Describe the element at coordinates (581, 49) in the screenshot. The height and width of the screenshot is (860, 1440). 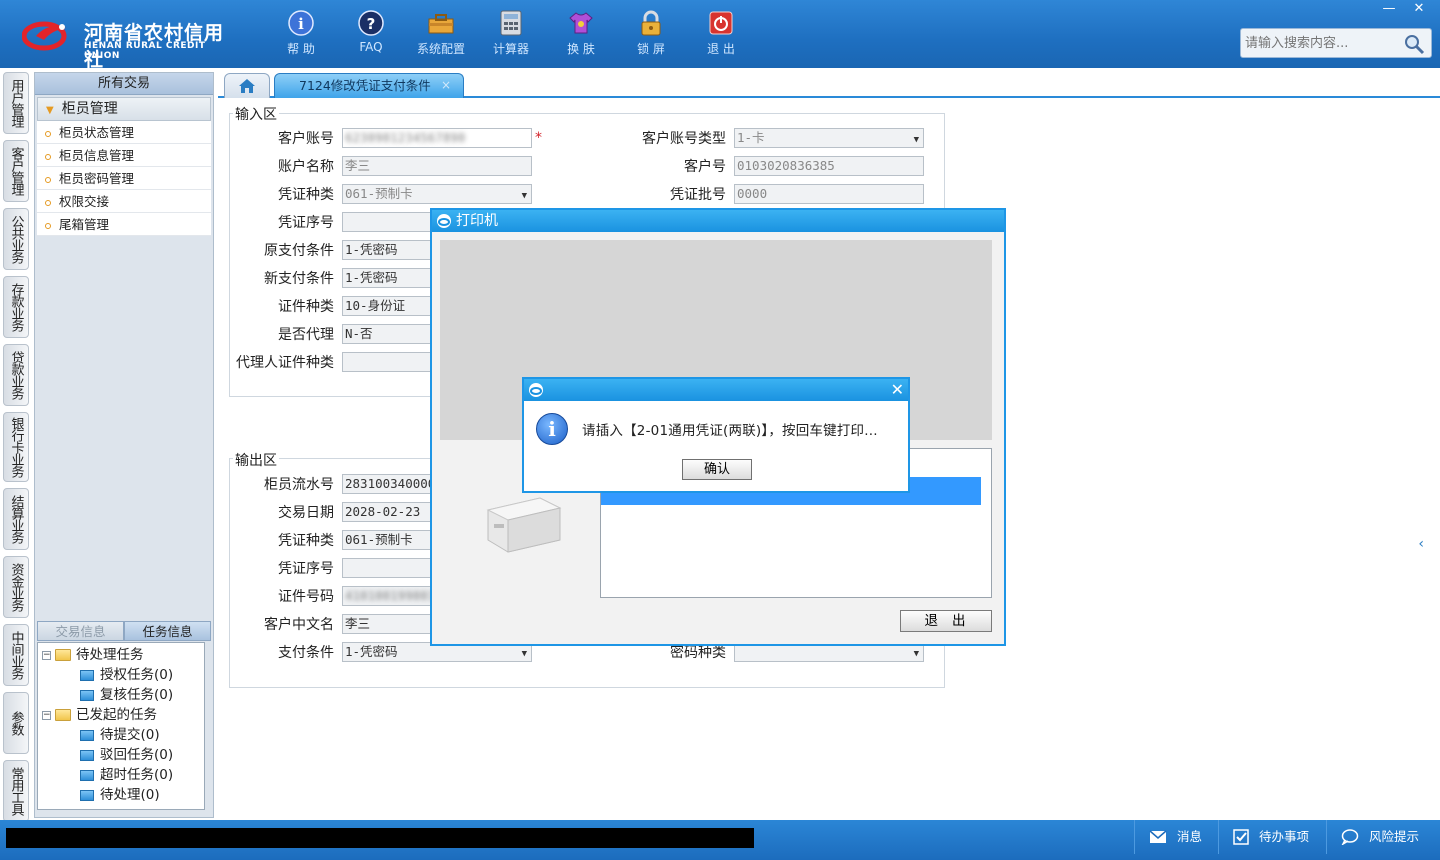
I see `skin-label: 换 肤` at that location.